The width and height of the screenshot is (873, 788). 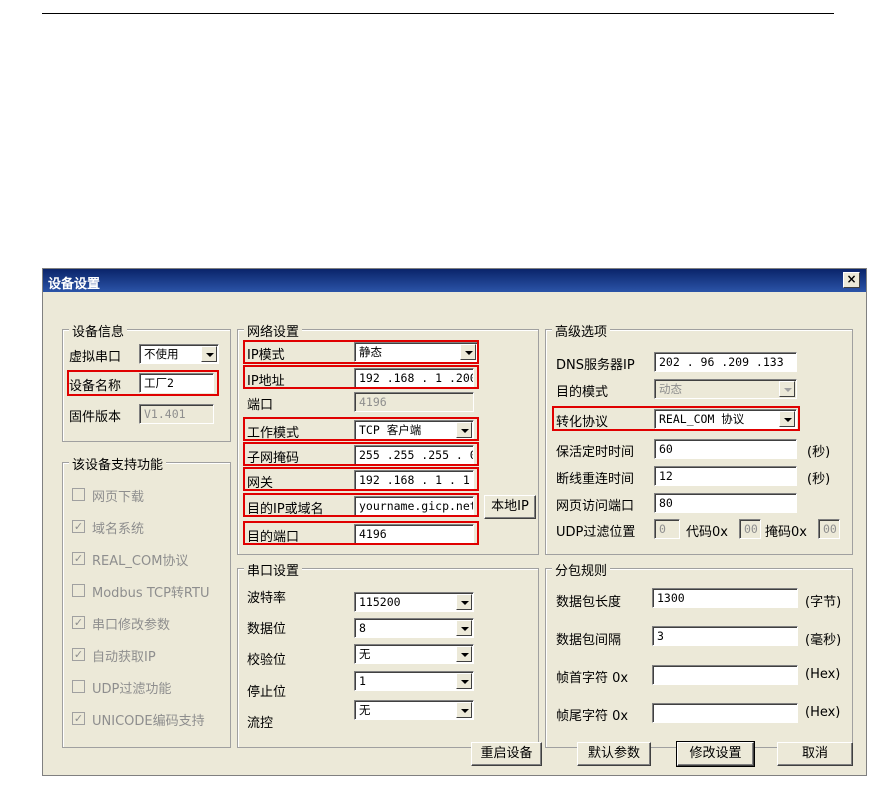 I want to click on firmware-input: V1.401, so click(x=176, y=414).